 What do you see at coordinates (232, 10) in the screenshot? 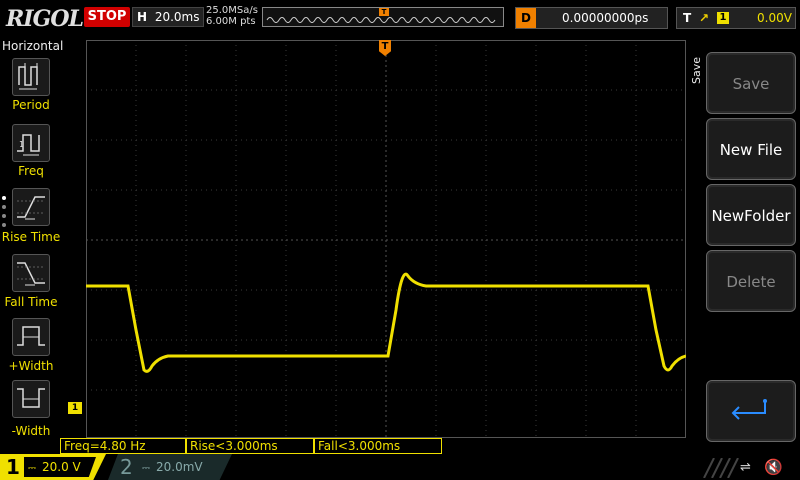
I see `sample-rate: 25.0MSa/s` at bounding box center [232, 10].